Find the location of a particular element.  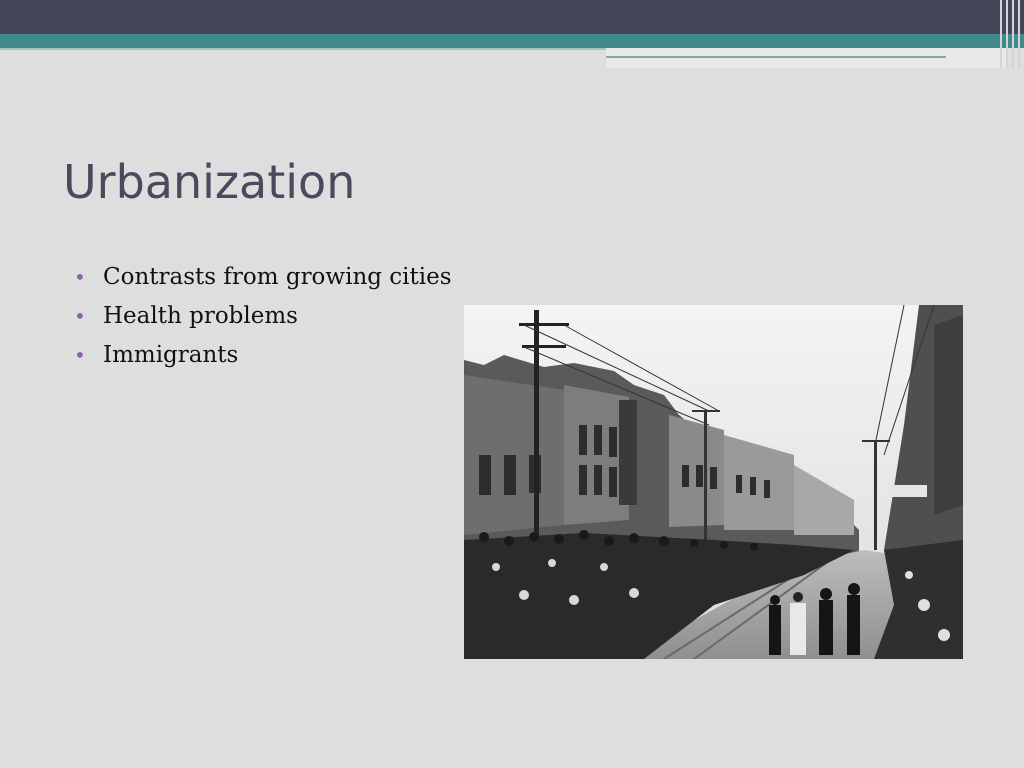

slide-title: Urbanization is located at coordinates (209, 182).